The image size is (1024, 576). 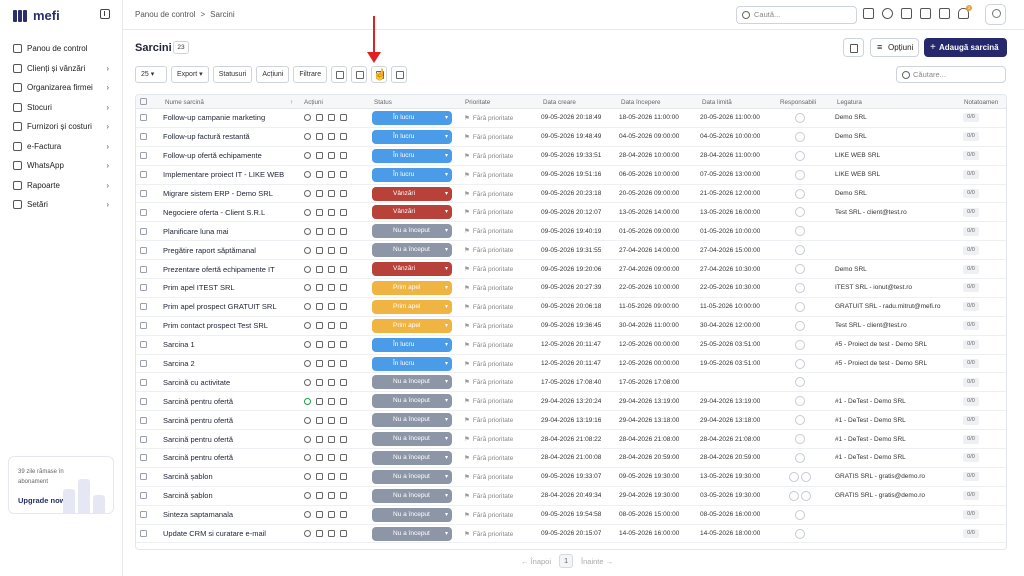 What do you see at coordinates (233, 325) in the screenshot?
I see `task-name: Prim contact prospect Test SRL` at bounding box center [233, 325].